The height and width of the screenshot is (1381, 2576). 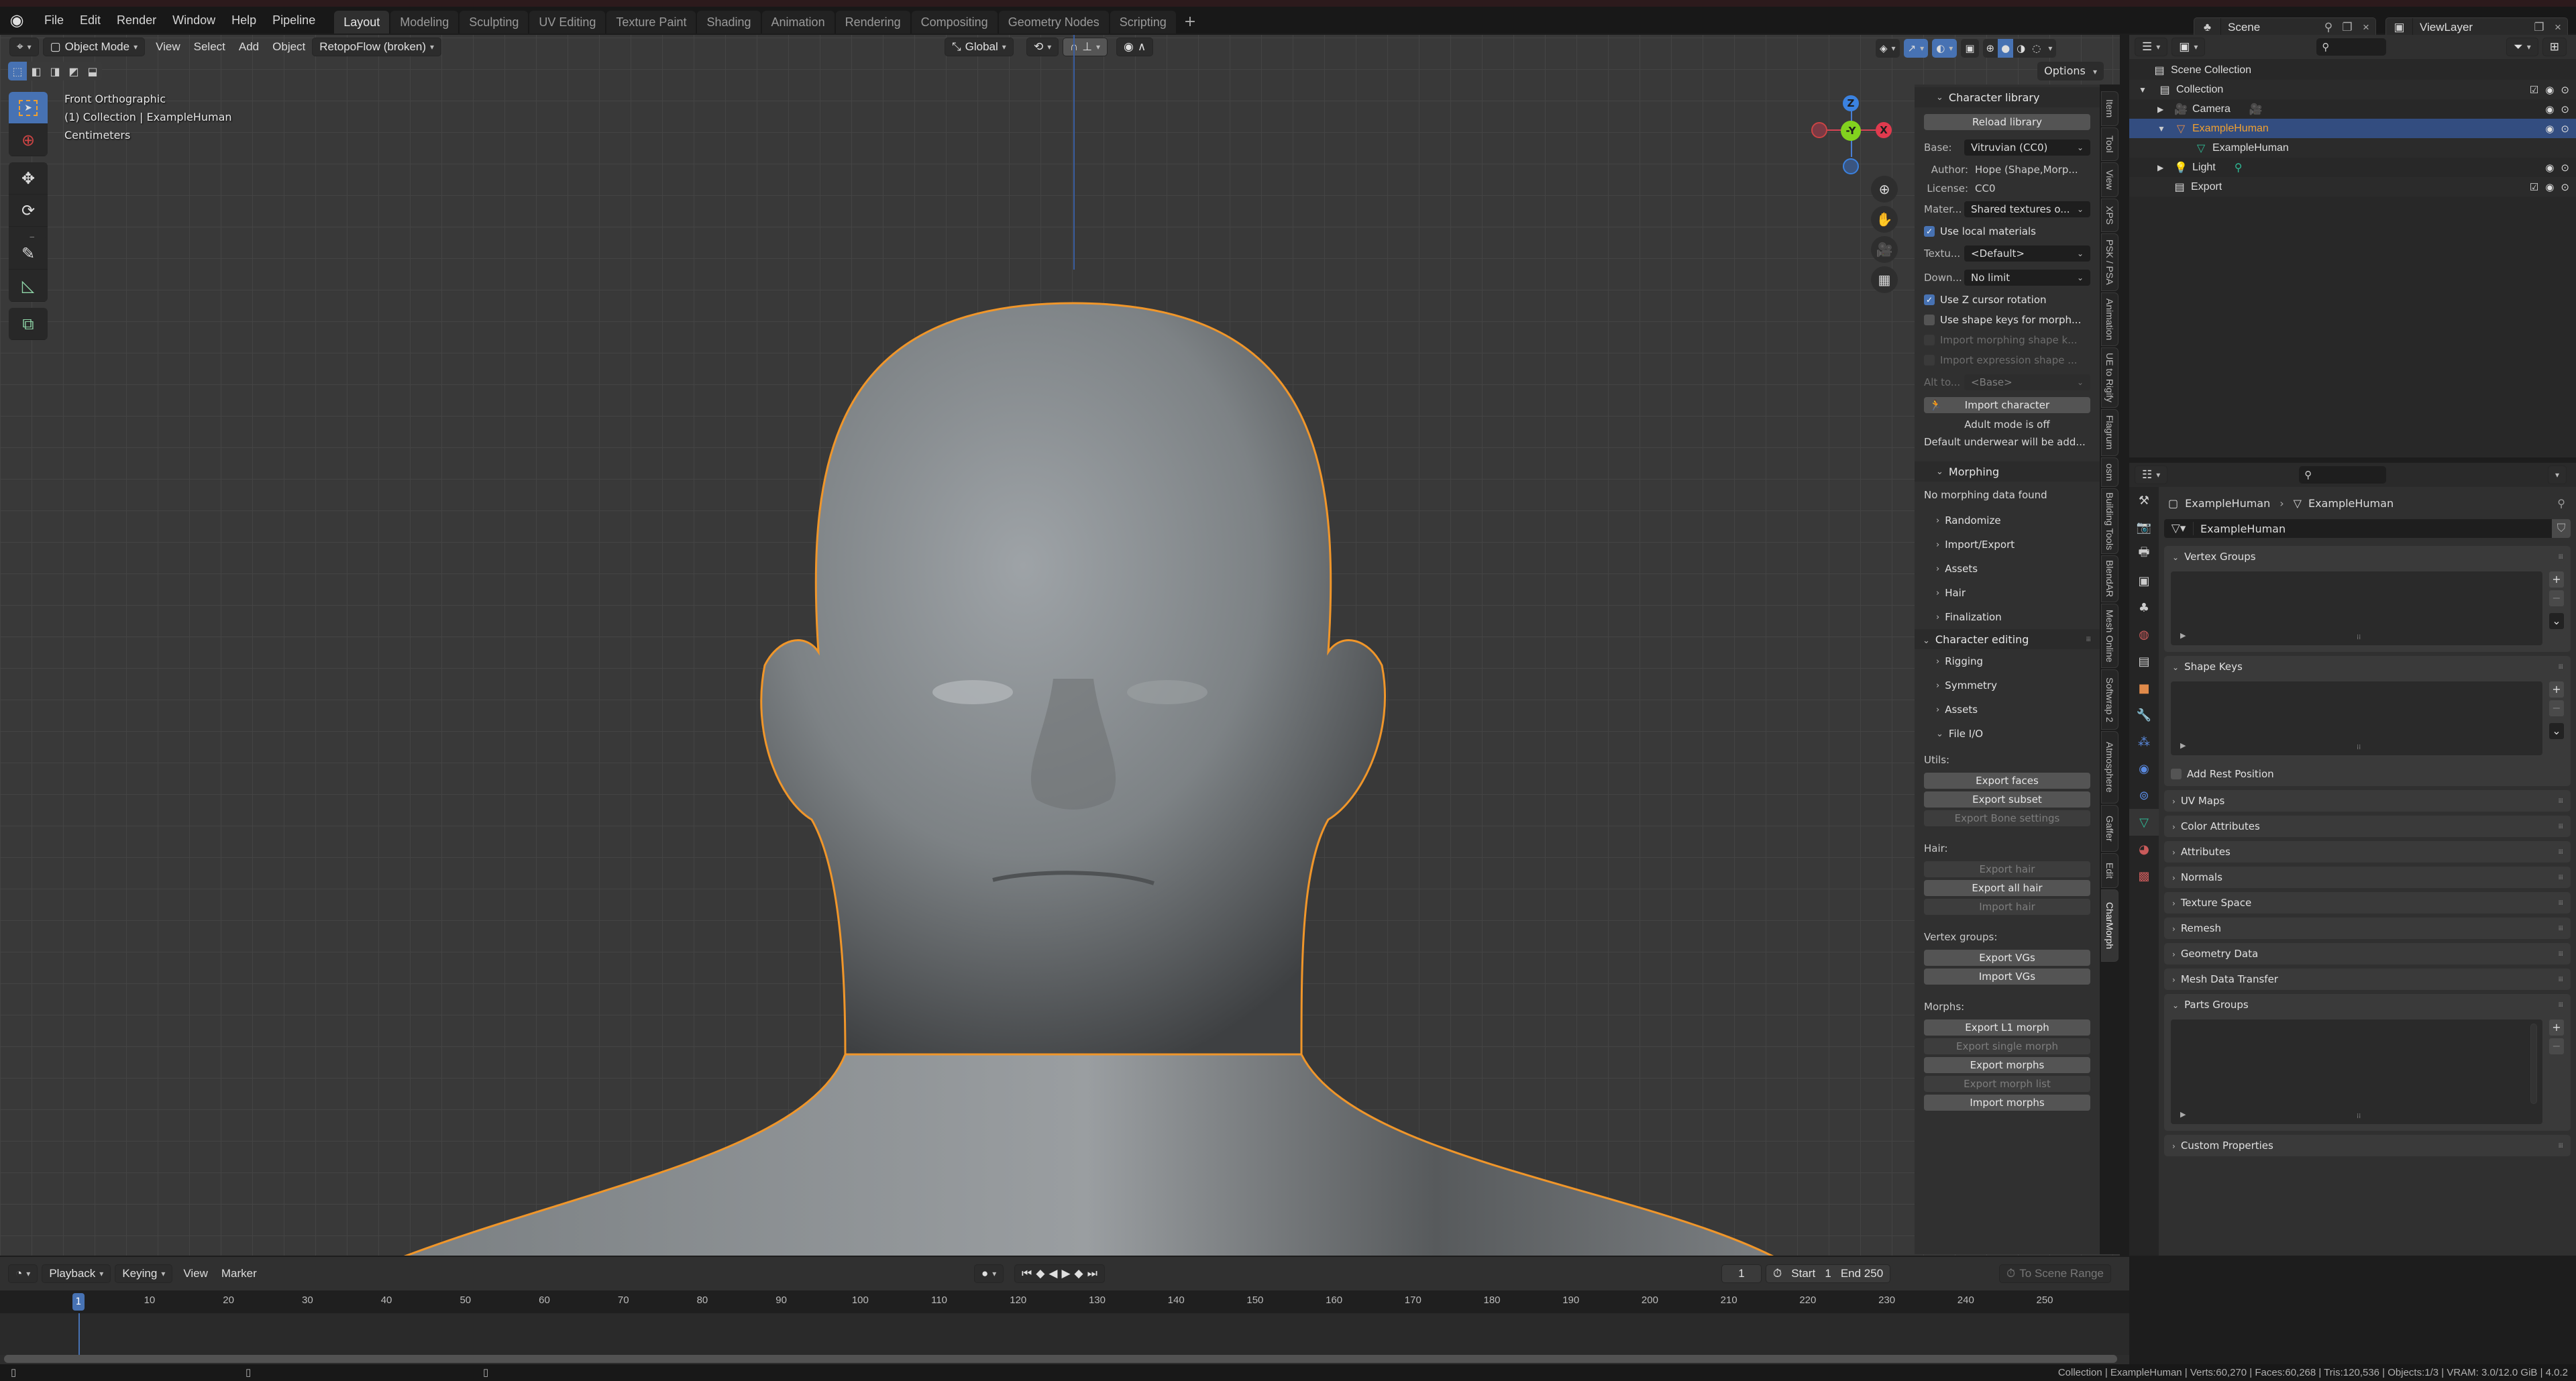 I want to click on vertex-group-specials-icon: ⌄, so click(x=2556, y=621).